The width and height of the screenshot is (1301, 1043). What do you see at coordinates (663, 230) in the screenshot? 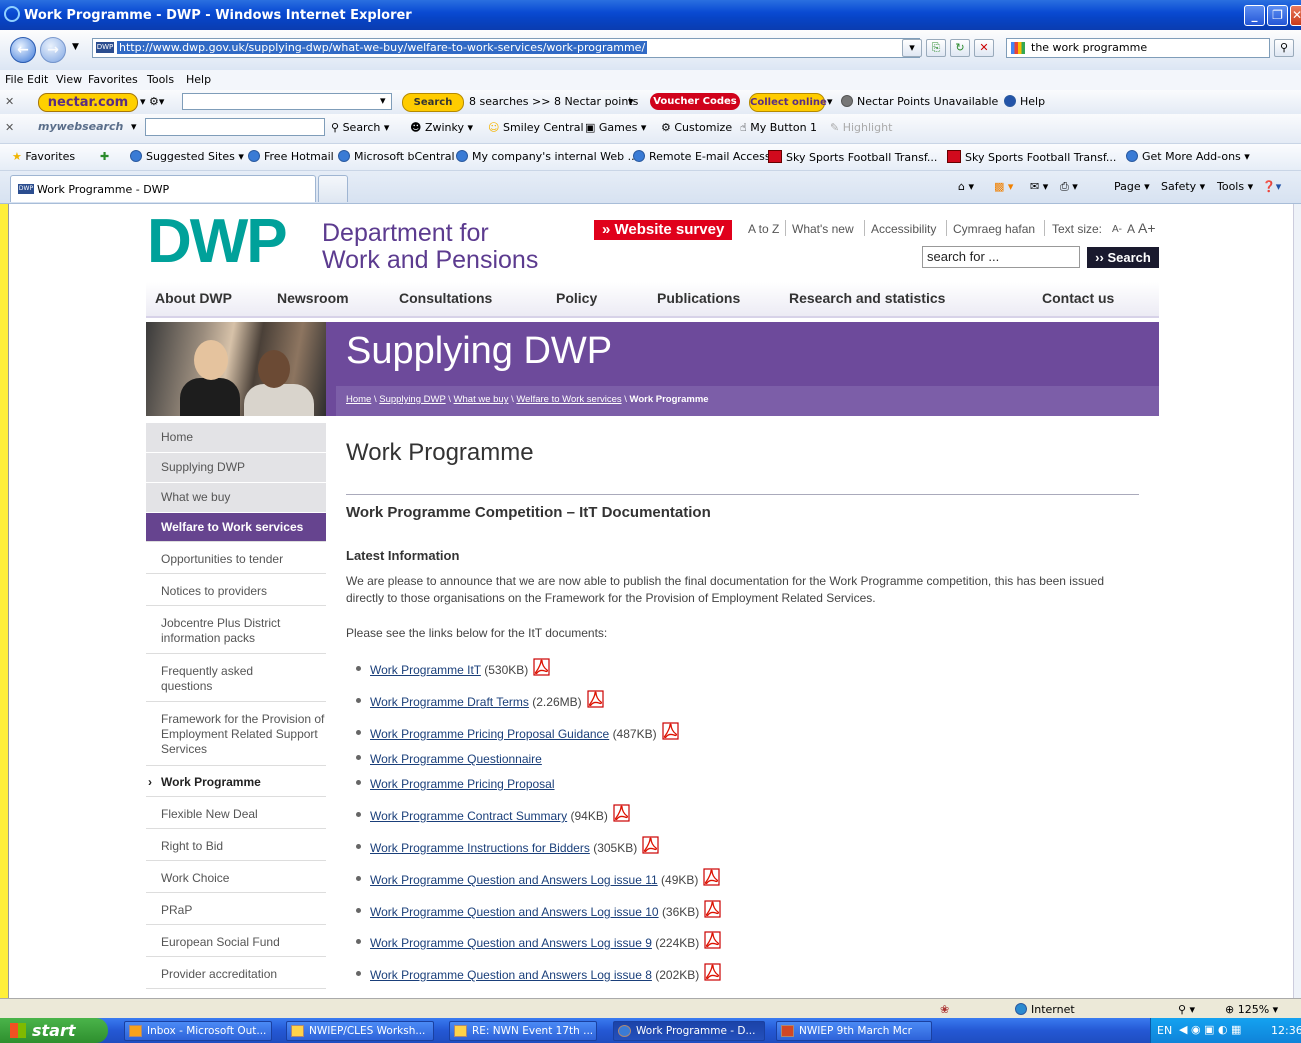
I see `website-survey-button: » Website survey` at bounding box center [663, 230].